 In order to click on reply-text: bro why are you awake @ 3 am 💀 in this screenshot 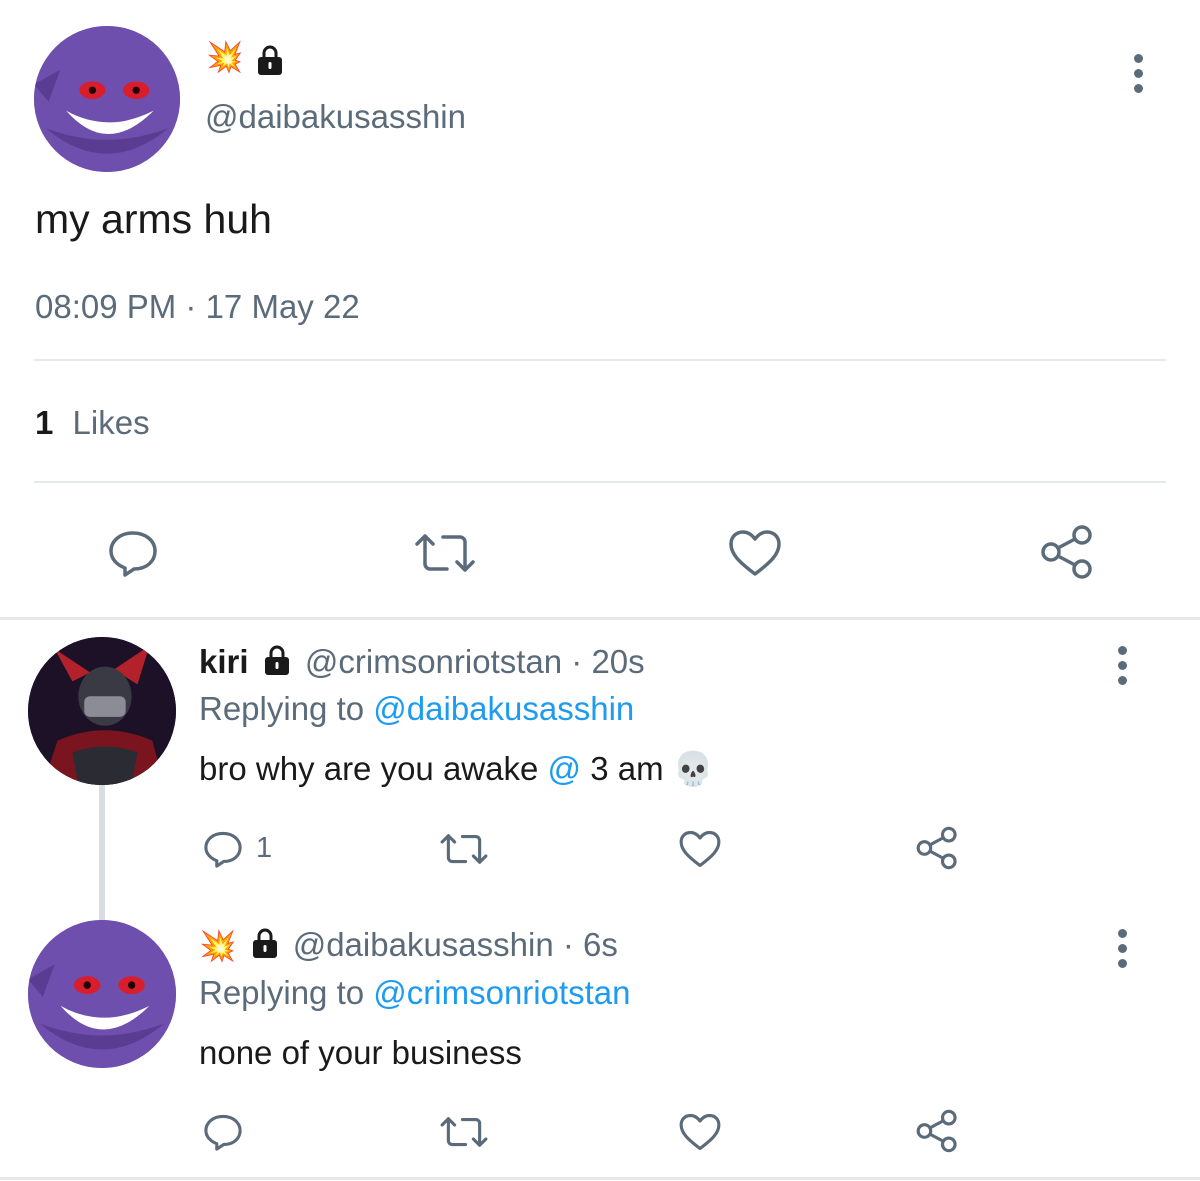, I will do `click(456, 769)`.